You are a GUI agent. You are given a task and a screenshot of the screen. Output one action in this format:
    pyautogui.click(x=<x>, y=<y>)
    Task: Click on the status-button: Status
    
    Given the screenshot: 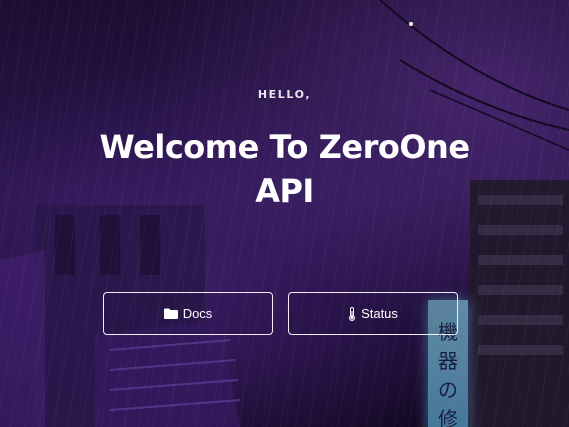 What is the action you would take?
    pyautogui.click(x=373, y=313)
    